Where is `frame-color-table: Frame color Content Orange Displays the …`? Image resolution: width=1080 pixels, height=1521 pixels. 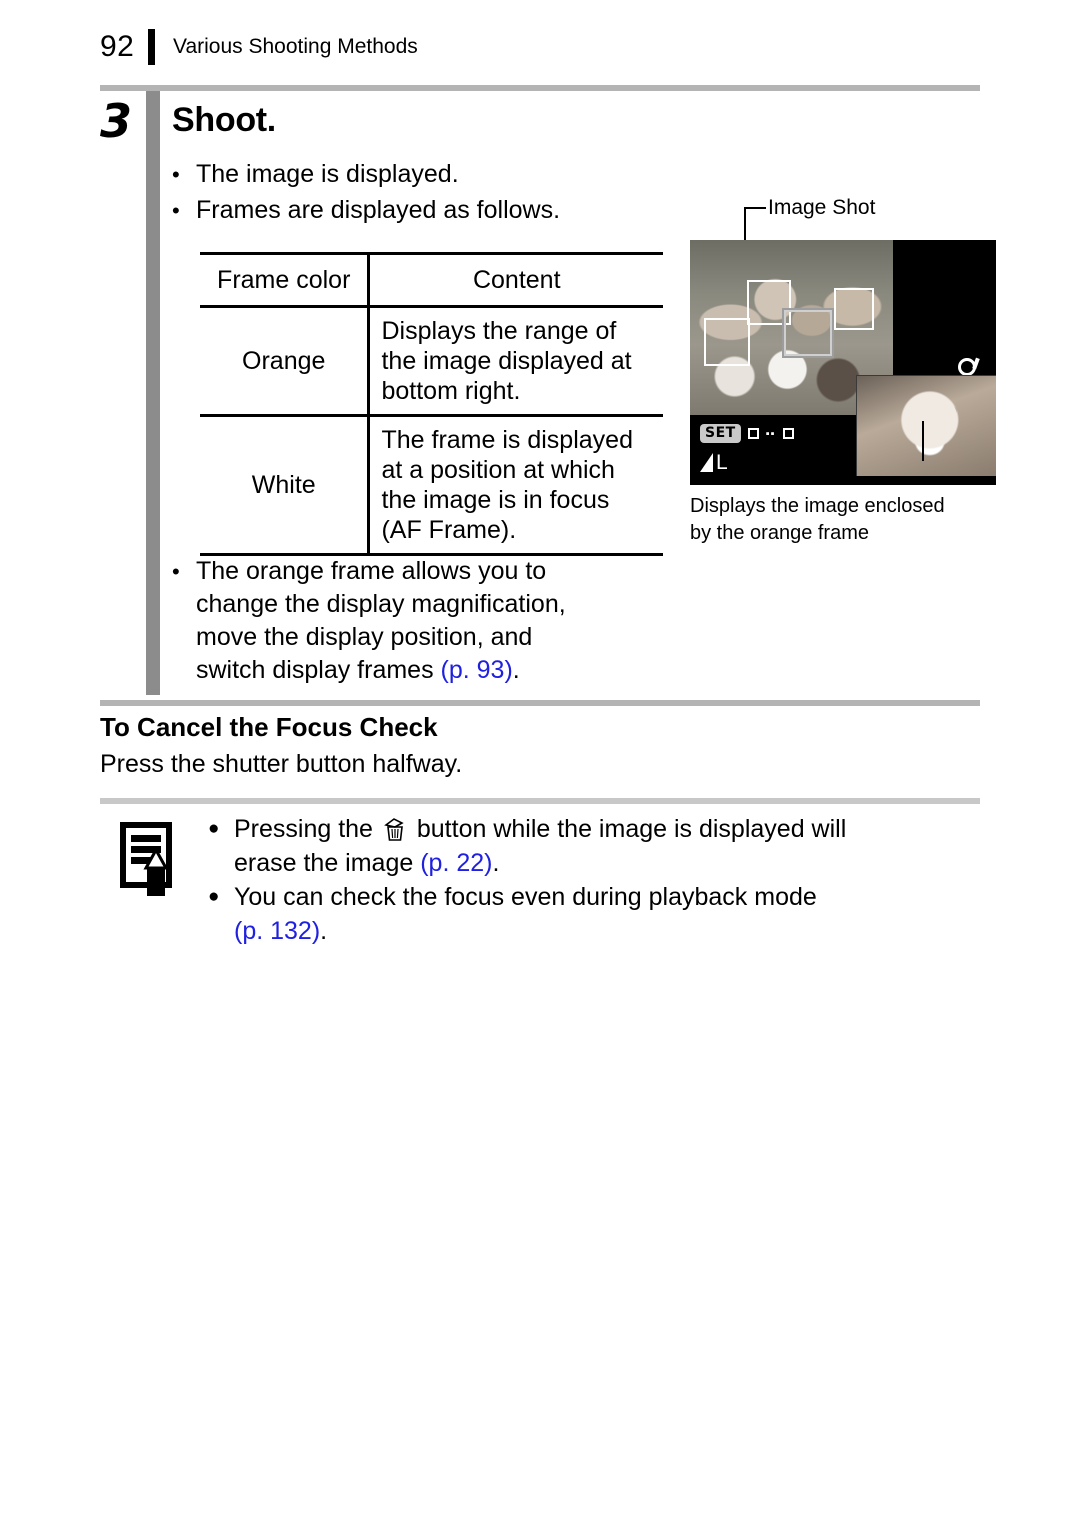 frame-color-table: Frame color Content Orange Displays the … is located at coordinates (431, 404).